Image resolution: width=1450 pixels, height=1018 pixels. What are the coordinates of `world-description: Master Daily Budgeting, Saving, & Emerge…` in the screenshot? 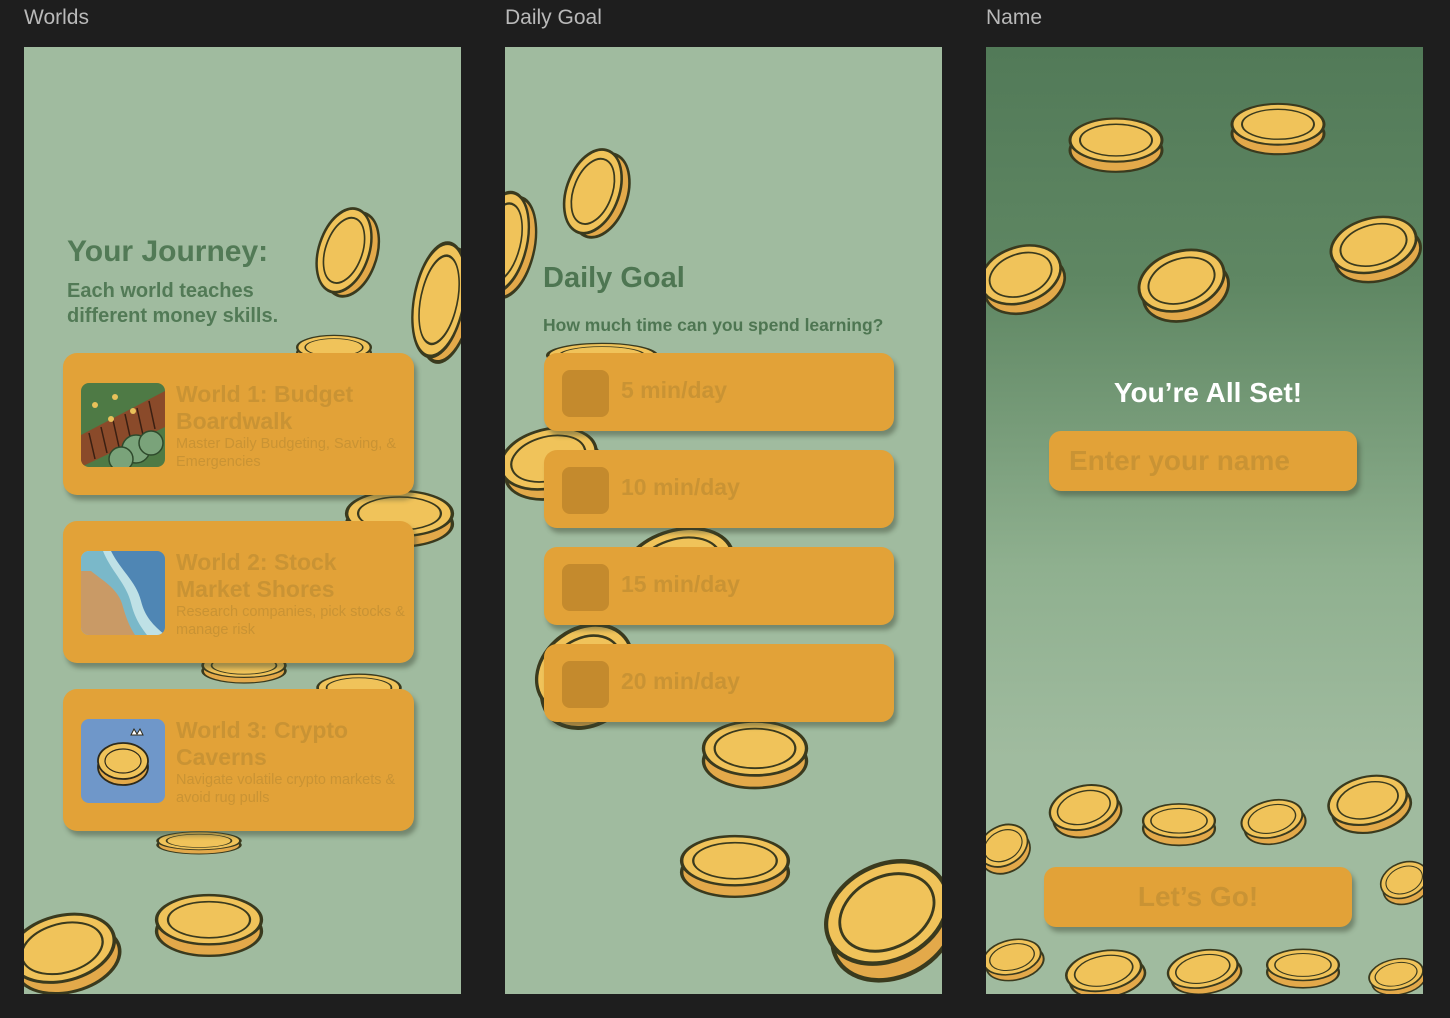 It's located at (286, 453).